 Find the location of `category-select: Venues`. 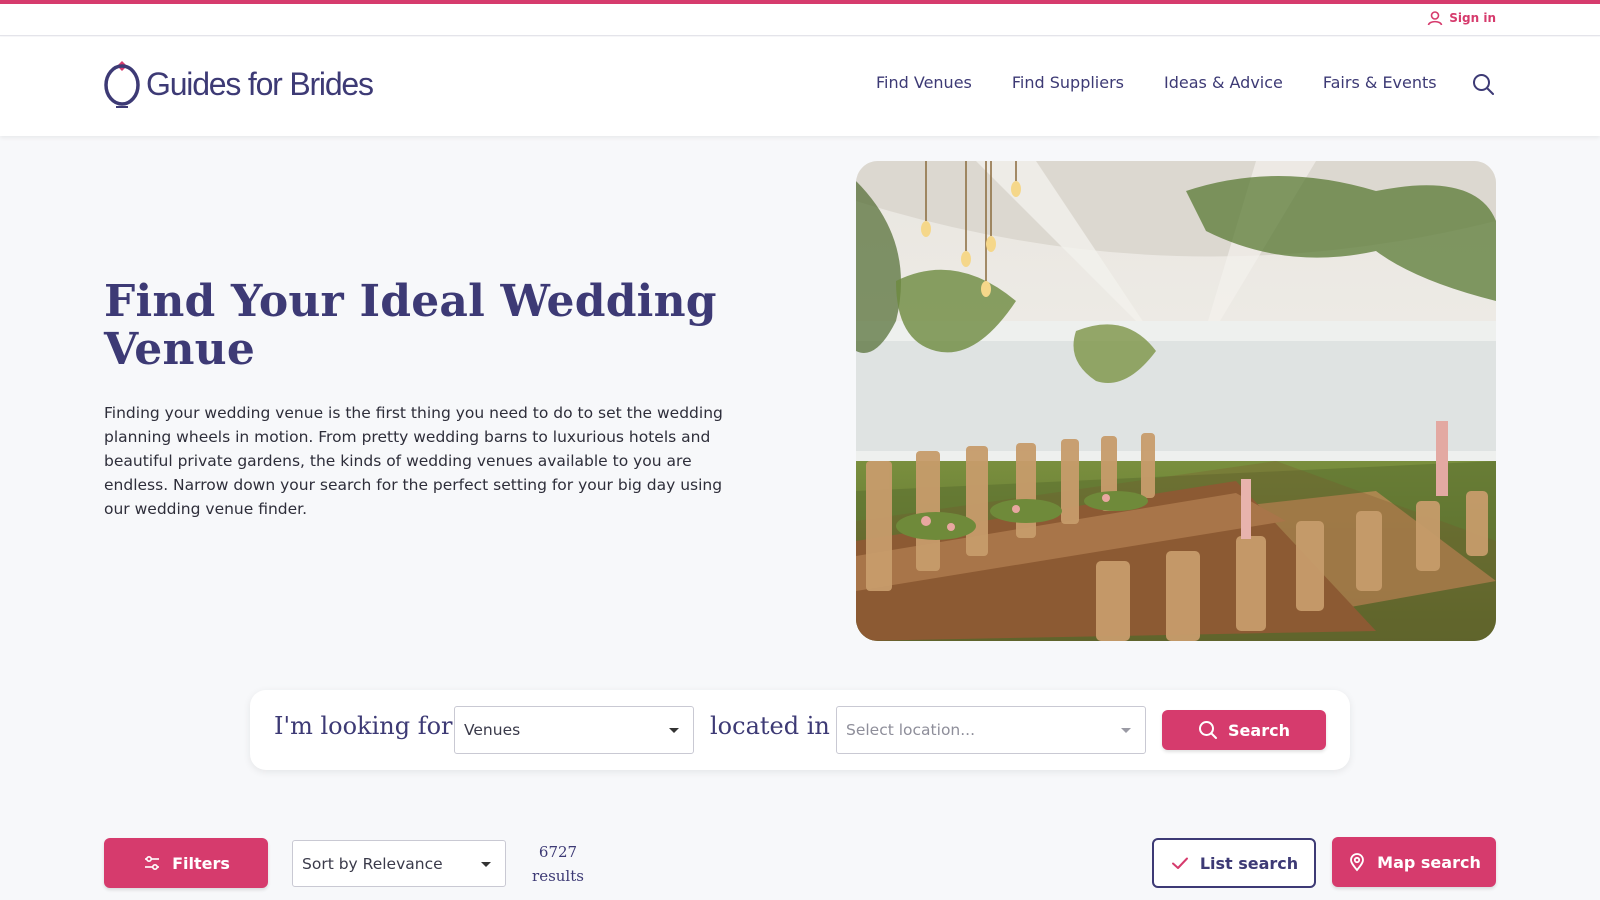

category-select: Venues is located at coordinates (574, 730).